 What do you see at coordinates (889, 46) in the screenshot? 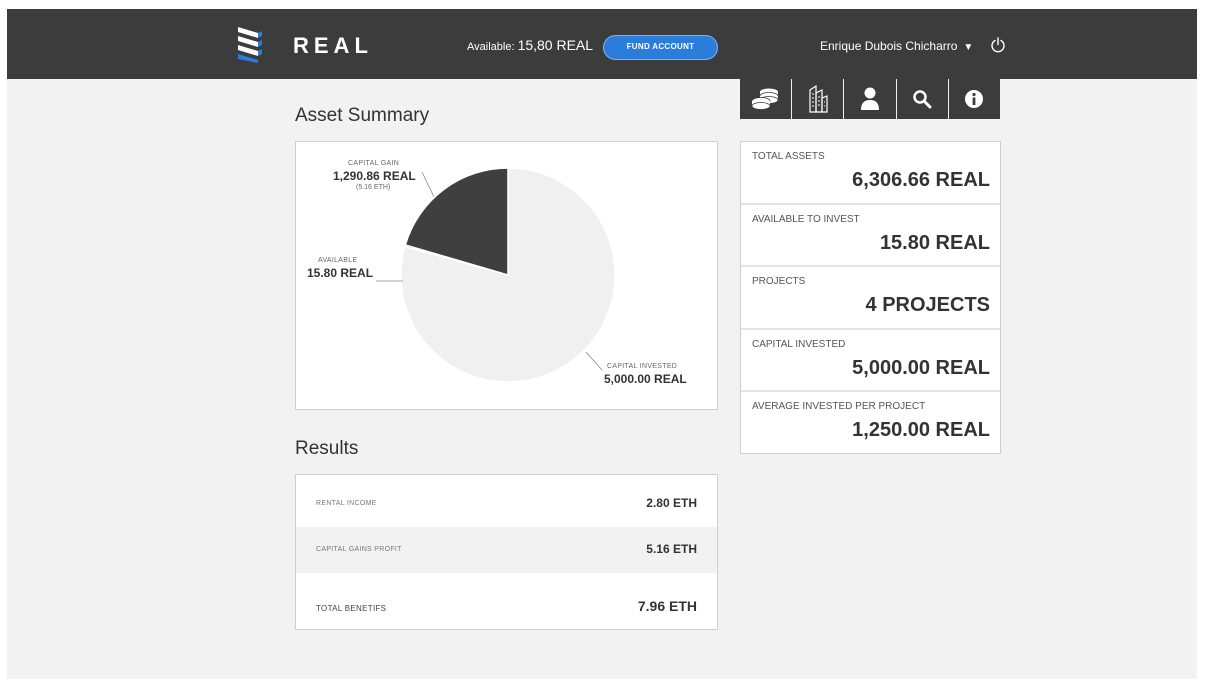
I see `user-name: Enrique Dubois Chicharro` at bounding box center [889, 46].